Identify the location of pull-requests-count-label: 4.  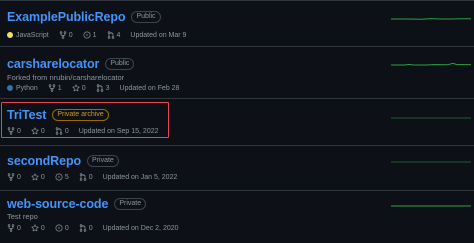
(118, 35).